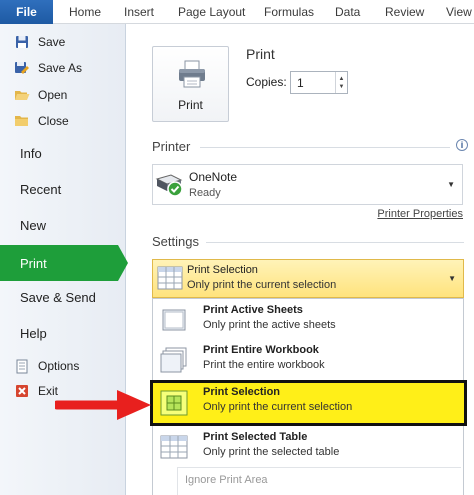  What do you see at coordinates (177, 481) in the screenshot?
I see `menu-divider-vertical` at bounding box center [177, 481].